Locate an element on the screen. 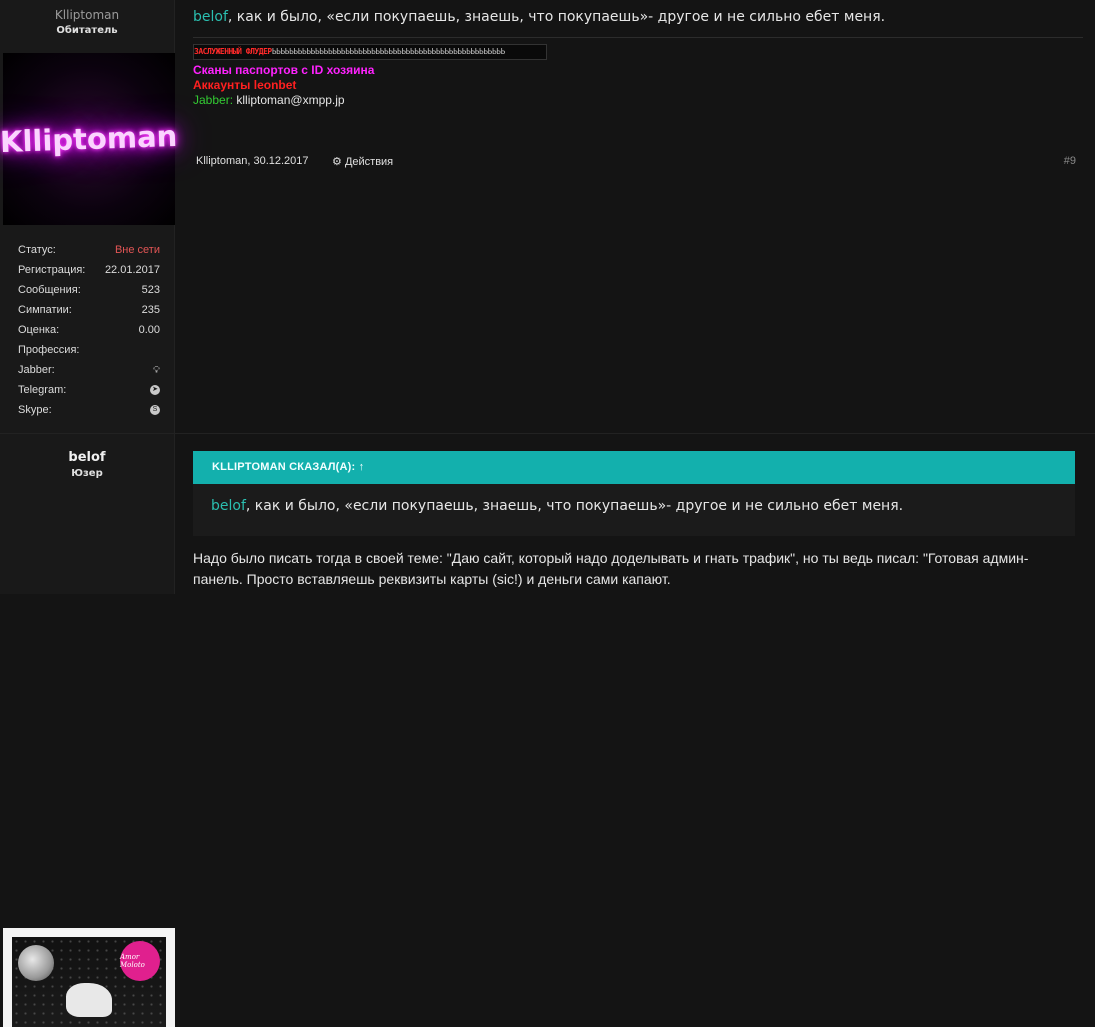 The width and height of the screenshot is (1095, 1027). registration-value: 22.01.2017 is located at coordinates (132, 270).